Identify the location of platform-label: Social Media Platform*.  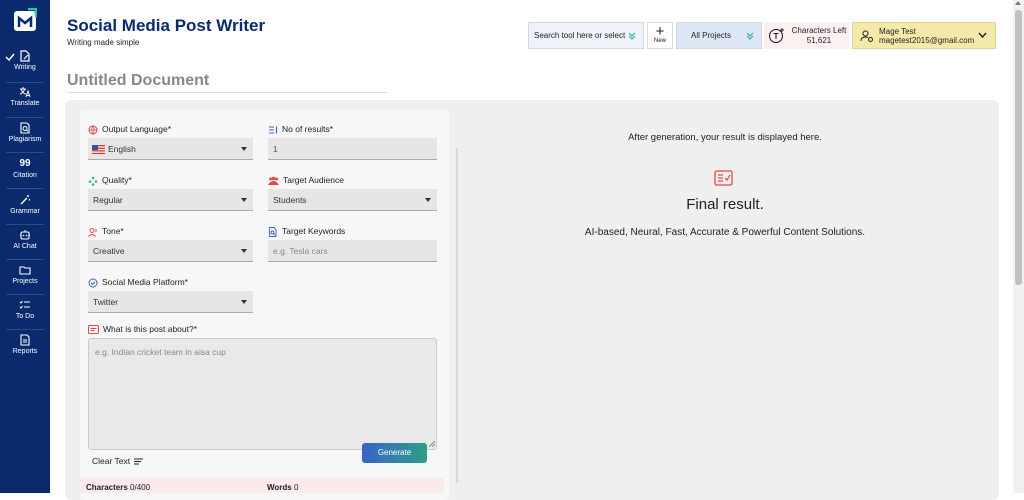
(138, 282).